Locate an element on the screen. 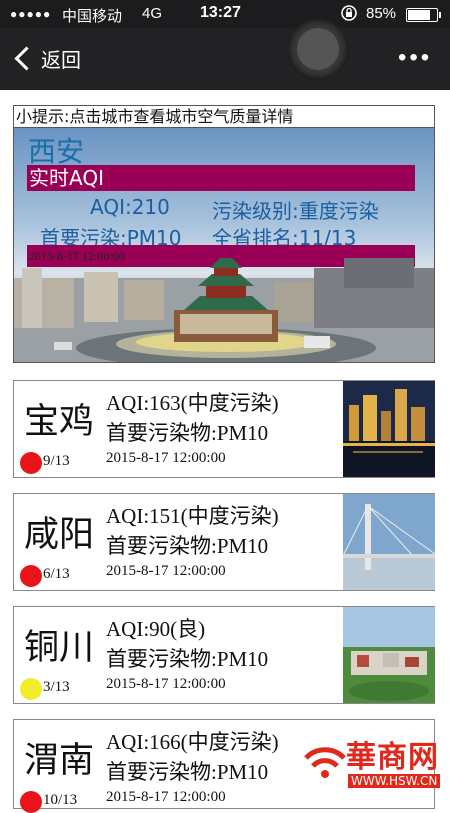  watermark-url: WWW.HSW.CN is located at coordinates (394, 781).